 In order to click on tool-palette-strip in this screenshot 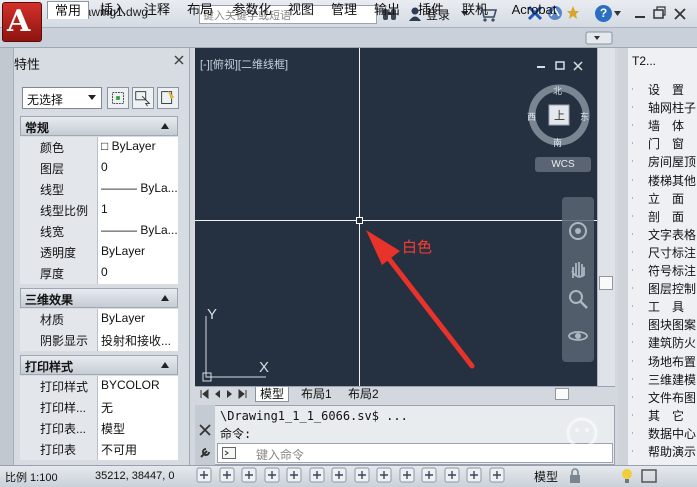, I will do `click(623, 256)`.